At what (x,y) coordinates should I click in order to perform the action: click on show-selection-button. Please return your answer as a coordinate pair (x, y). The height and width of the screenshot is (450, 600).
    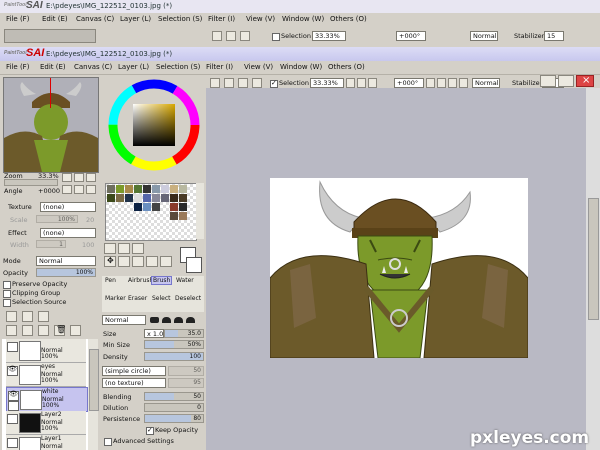
    Looking at the image, I should click on (243, 83).